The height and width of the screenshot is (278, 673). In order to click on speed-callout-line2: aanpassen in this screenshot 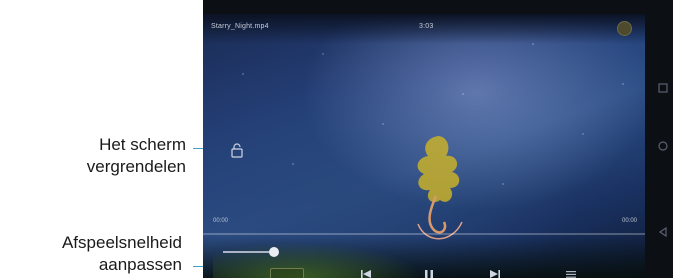, I will do `click(140, 264)`.